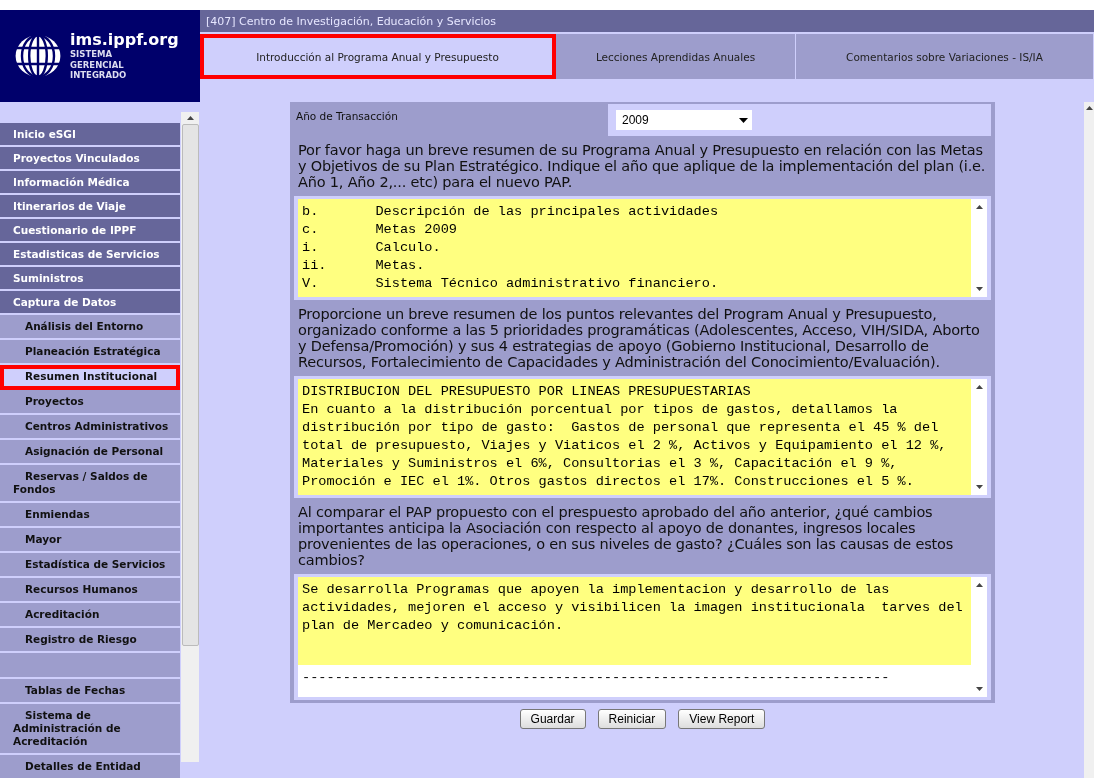  I want to click on field-label: Año de Transacción, so click(347, 116).